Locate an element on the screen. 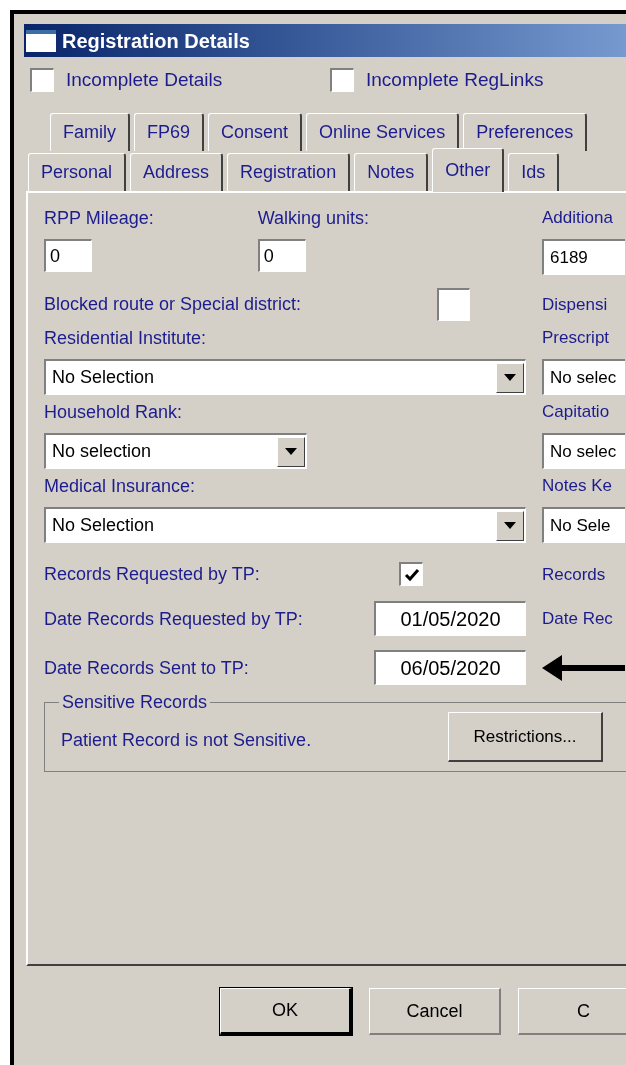 This screenshot has height=1065, width=626. field-label: Capitatio is located at coordinates (576, 412).